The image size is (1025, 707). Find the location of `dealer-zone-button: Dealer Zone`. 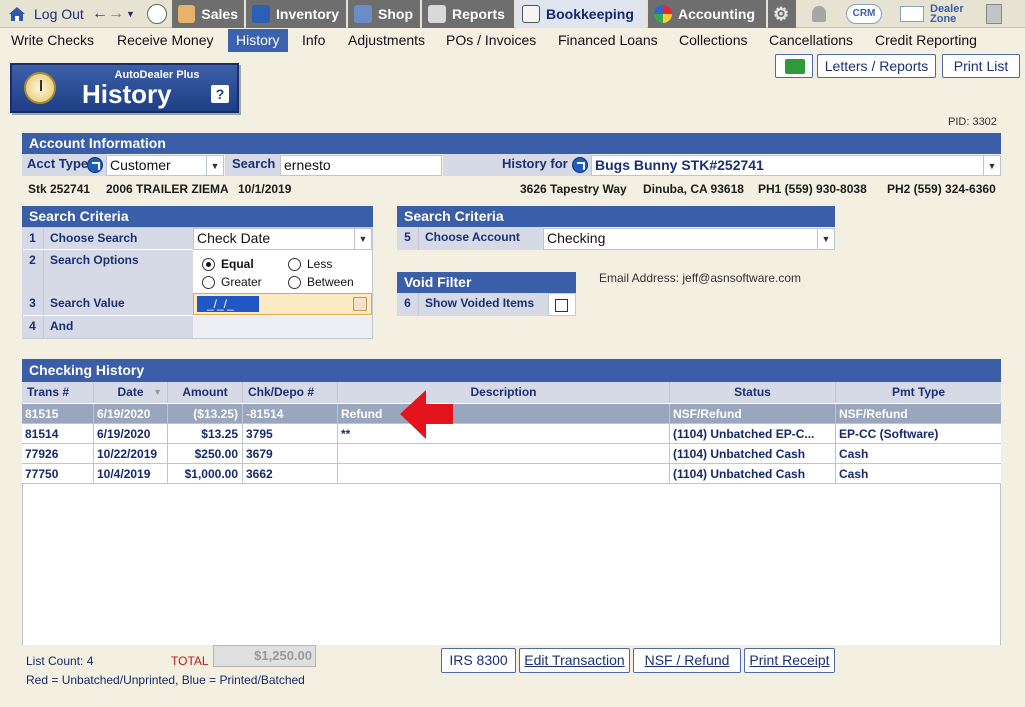

dealer-zone-button: Dealer Zone is located at coordinates (935, 14).